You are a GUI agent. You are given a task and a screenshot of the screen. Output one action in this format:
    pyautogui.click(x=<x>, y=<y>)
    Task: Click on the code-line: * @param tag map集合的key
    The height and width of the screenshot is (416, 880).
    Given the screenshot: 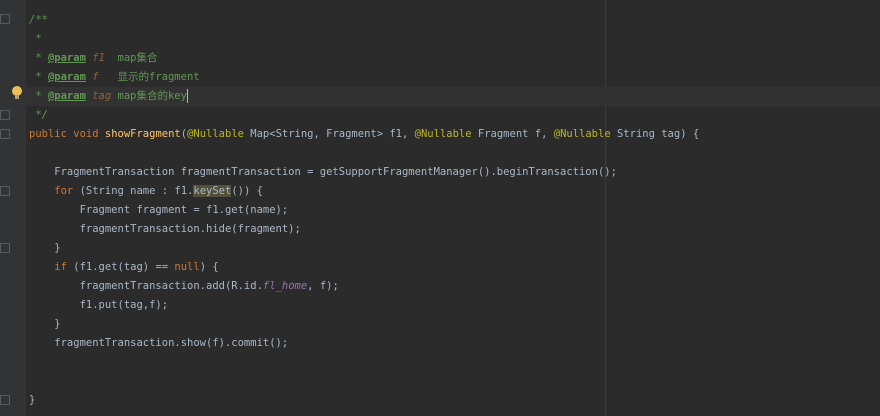 What is the action you would take?
    pyautogui.click(x=108, y=96)
    